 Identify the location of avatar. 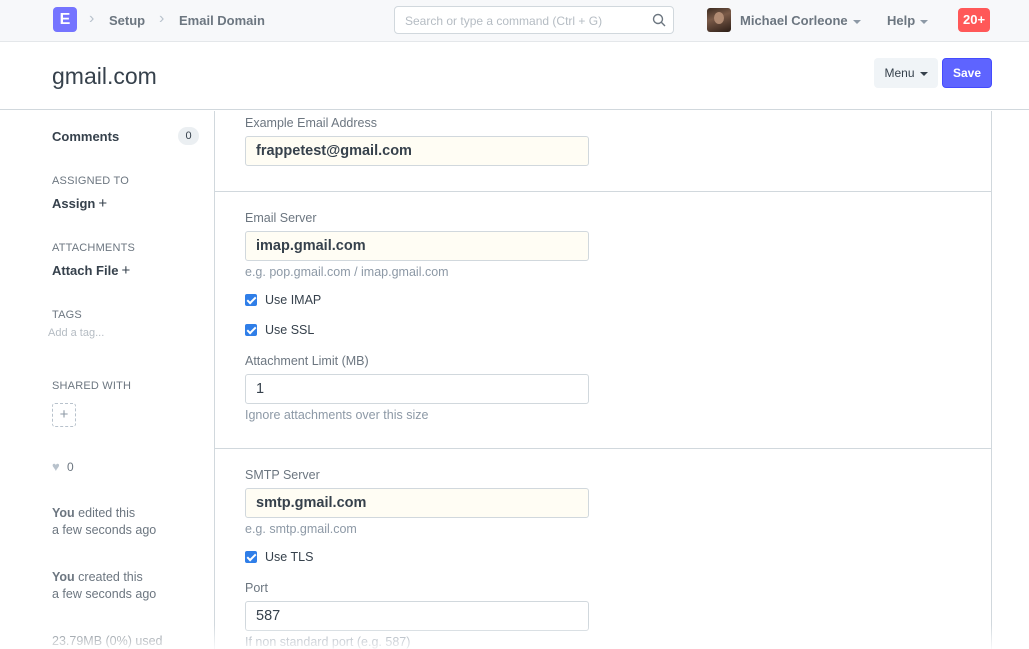
(719, 20).